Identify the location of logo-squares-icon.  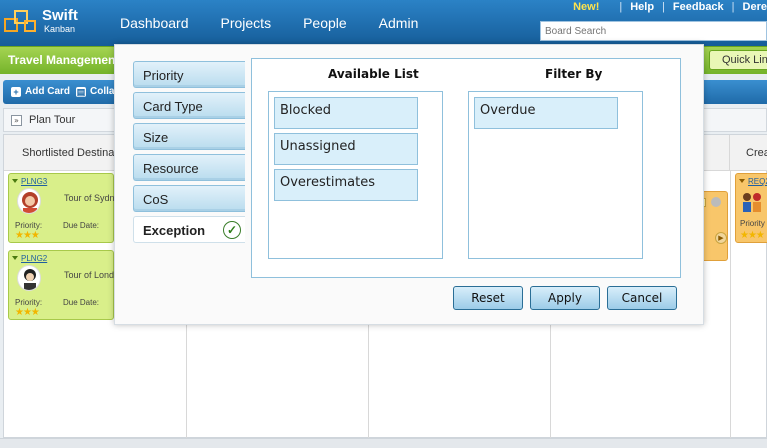
(21, 23).